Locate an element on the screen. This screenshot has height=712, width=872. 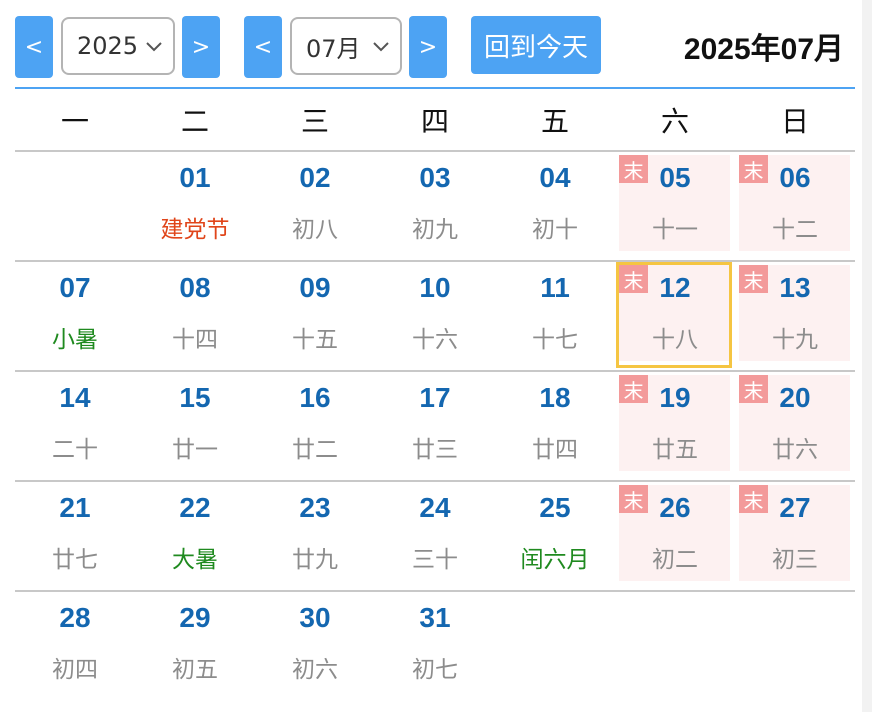
day-number: 31 is located at coordinates (435, 617).